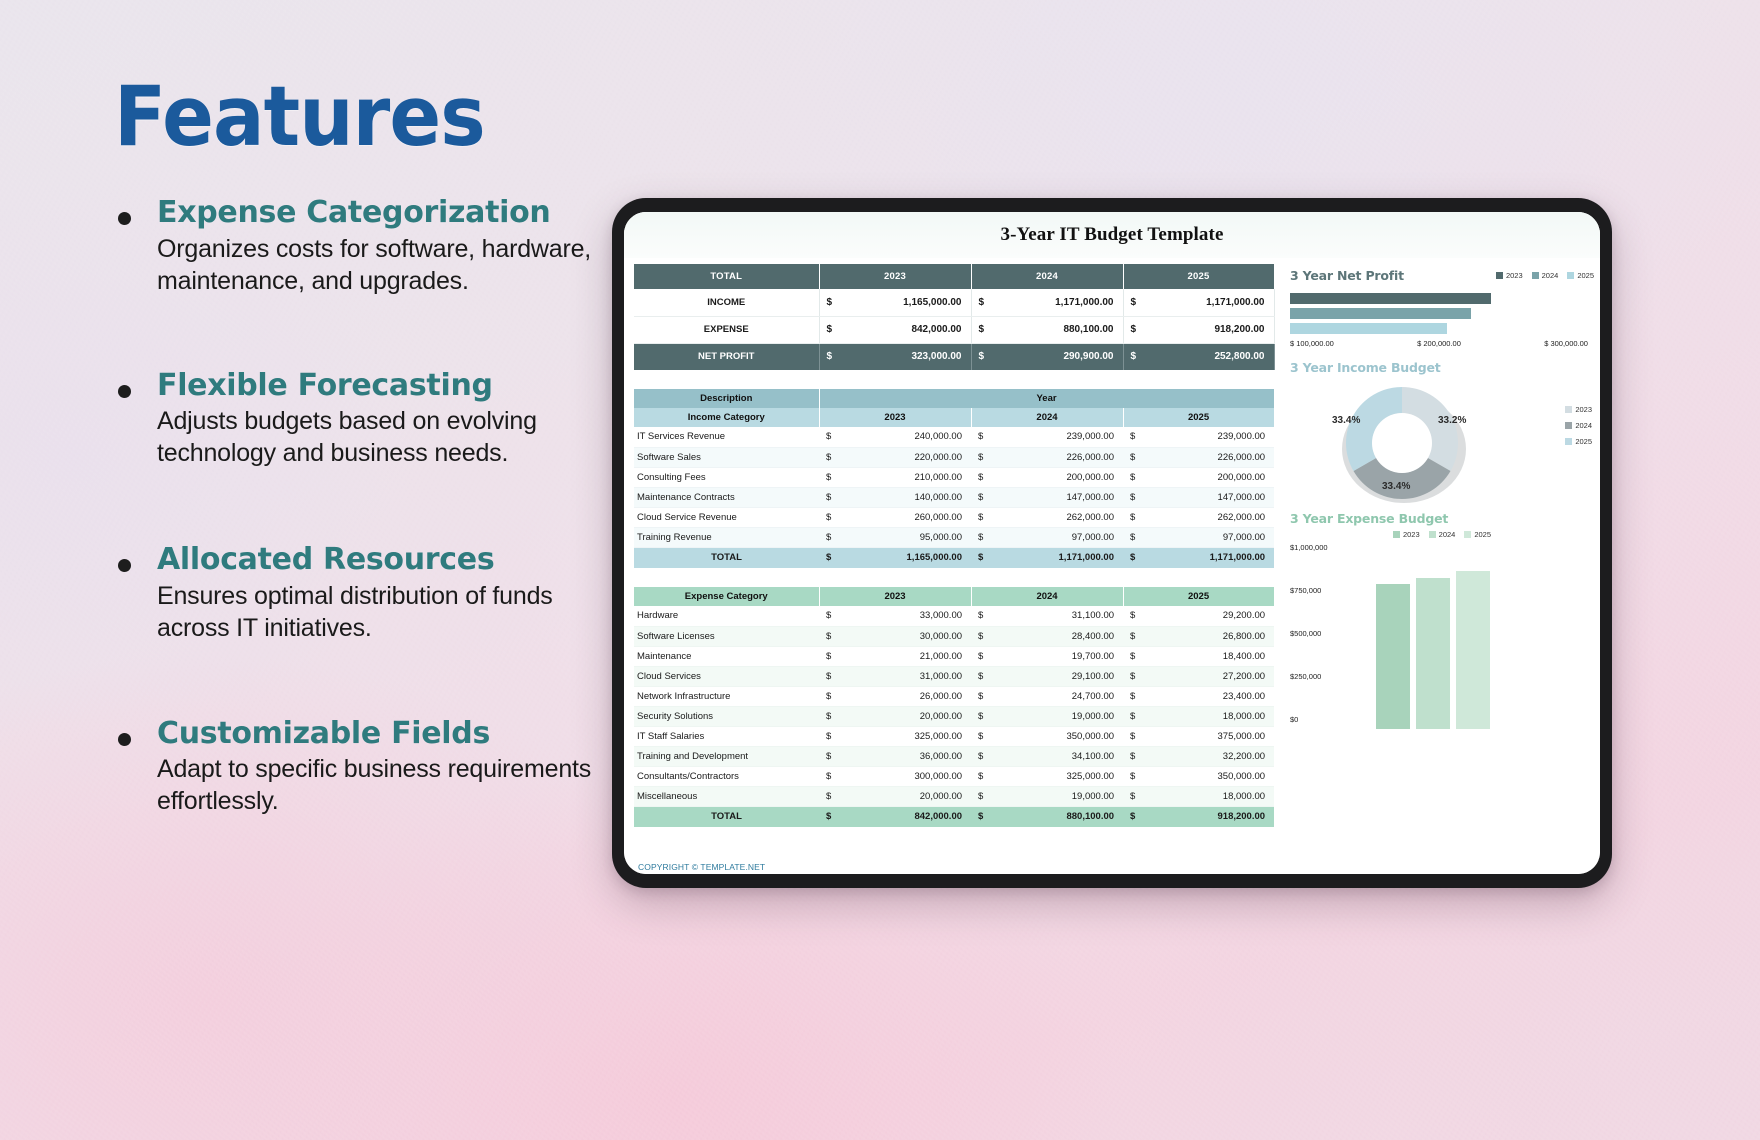 This screenshot has width=1760, height=1140. Describe the element at coordinates (1583, 425) in the screenshot. I see `legend-label: 2024` at that location.